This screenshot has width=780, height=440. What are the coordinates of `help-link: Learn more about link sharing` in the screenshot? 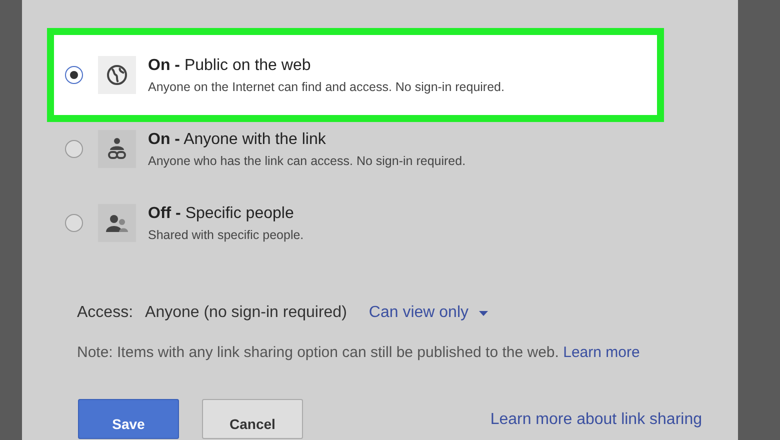 It's located at (596, 420).